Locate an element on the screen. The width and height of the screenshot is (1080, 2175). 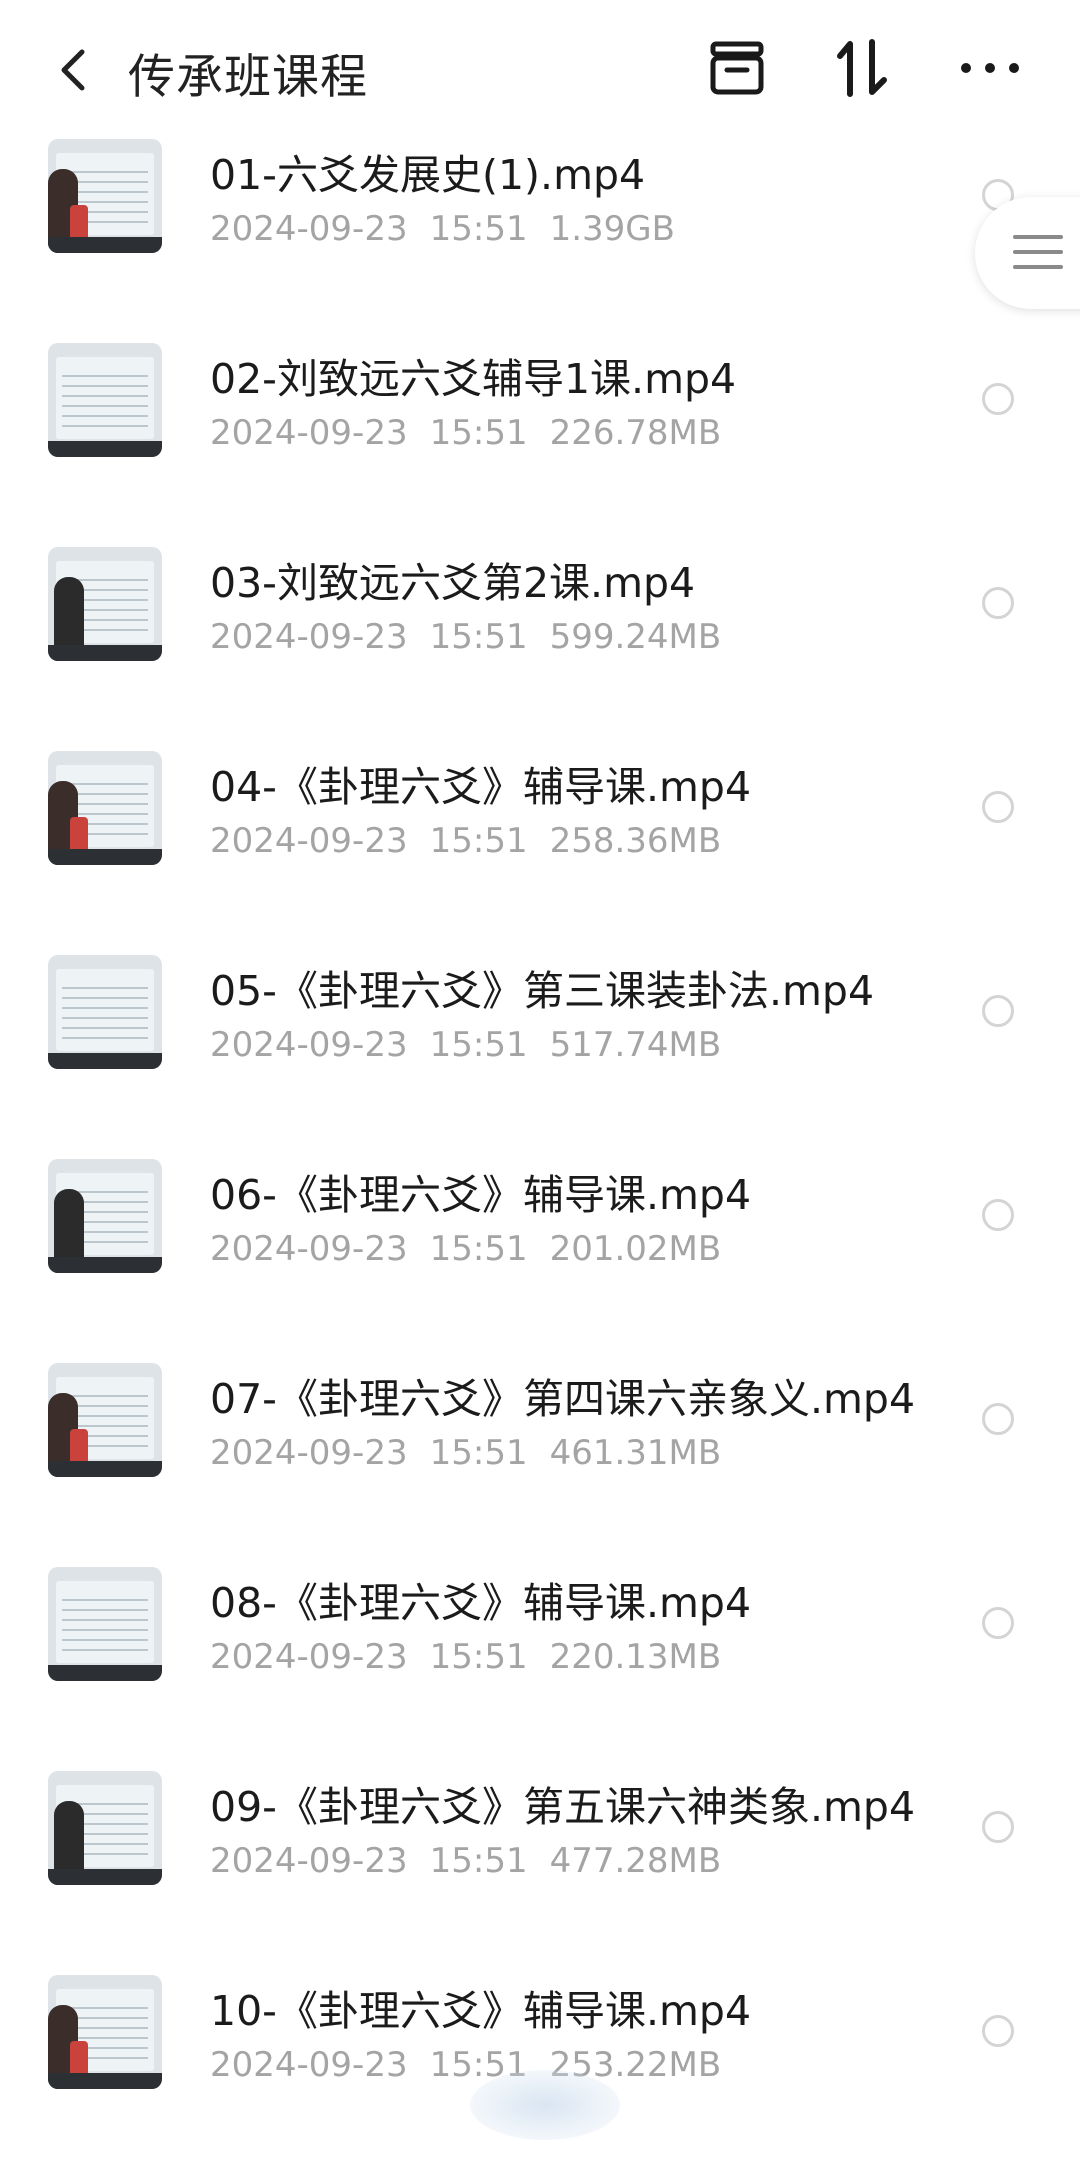
file-meta: 2024-09-23 15:51 1.39GB is located at coordinates (453, 229).